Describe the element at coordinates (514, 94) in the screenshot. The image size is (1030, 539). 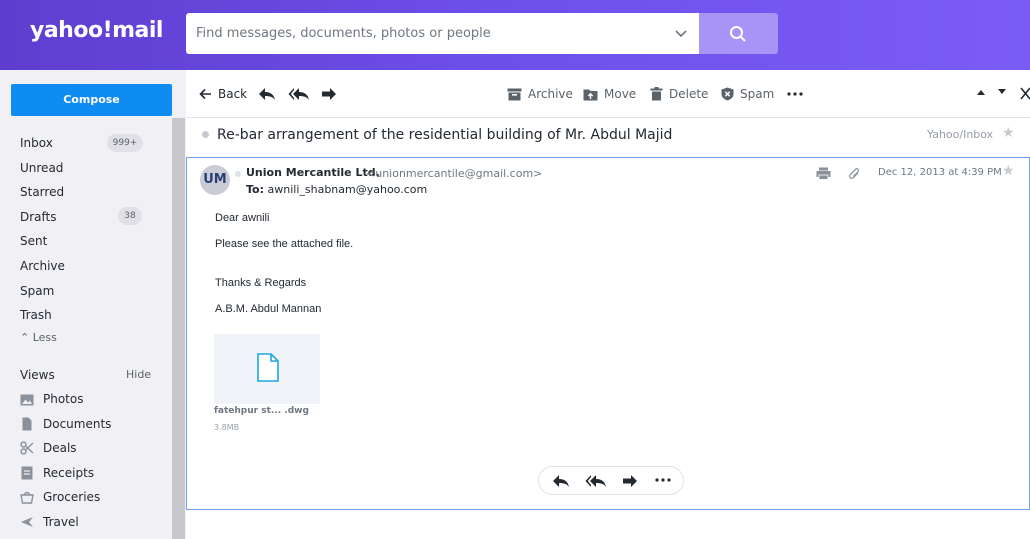
I see `archive-icon` at that location.